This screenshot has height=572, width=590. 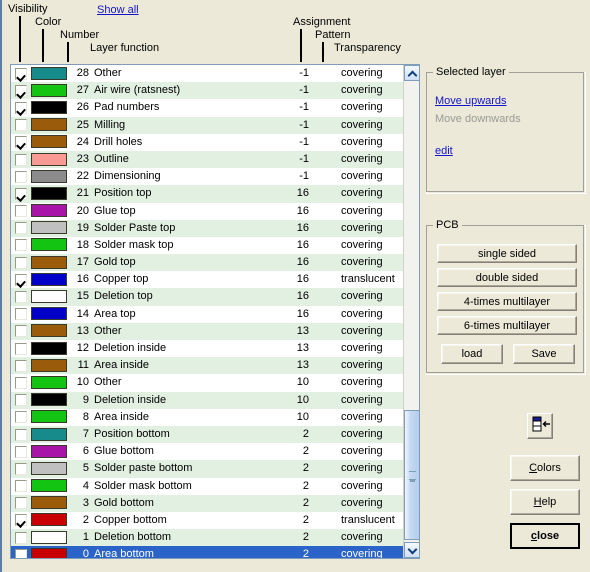 I want to click on layer-row: 21 Position top 16 covering, so click(x=207, y=194).